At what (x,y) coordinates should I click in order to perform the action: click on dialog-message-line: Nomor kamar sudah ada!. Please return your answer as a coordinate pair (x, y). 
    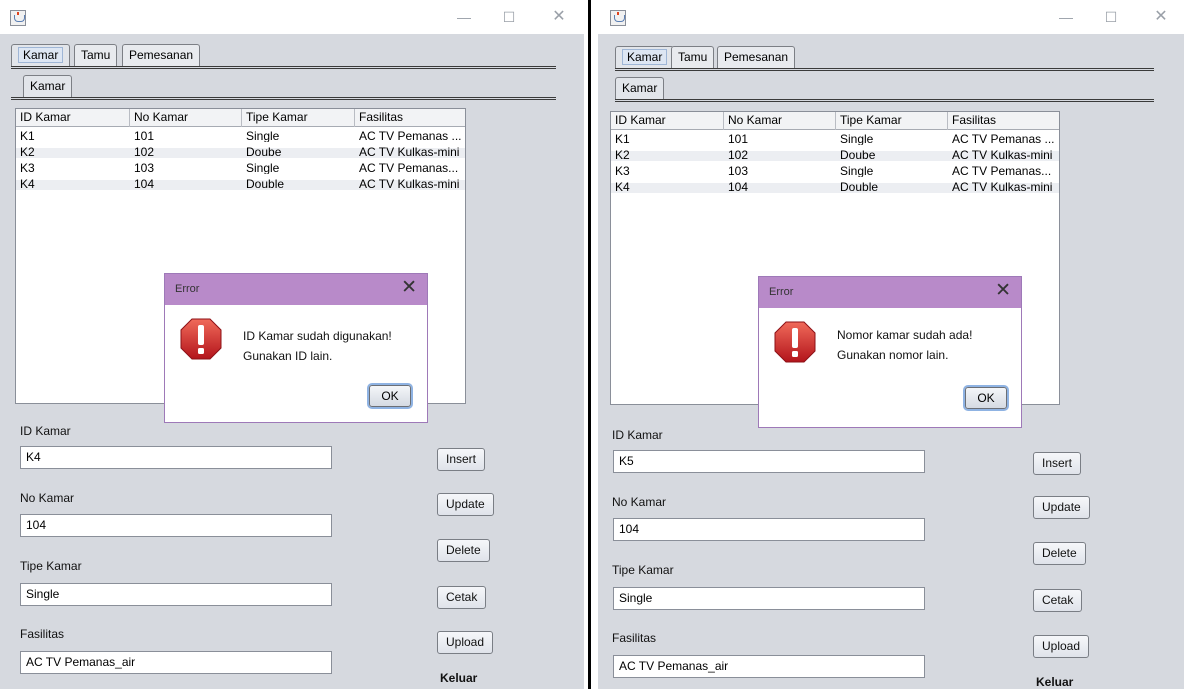
    Looking at the image, I should click on (905, 335).